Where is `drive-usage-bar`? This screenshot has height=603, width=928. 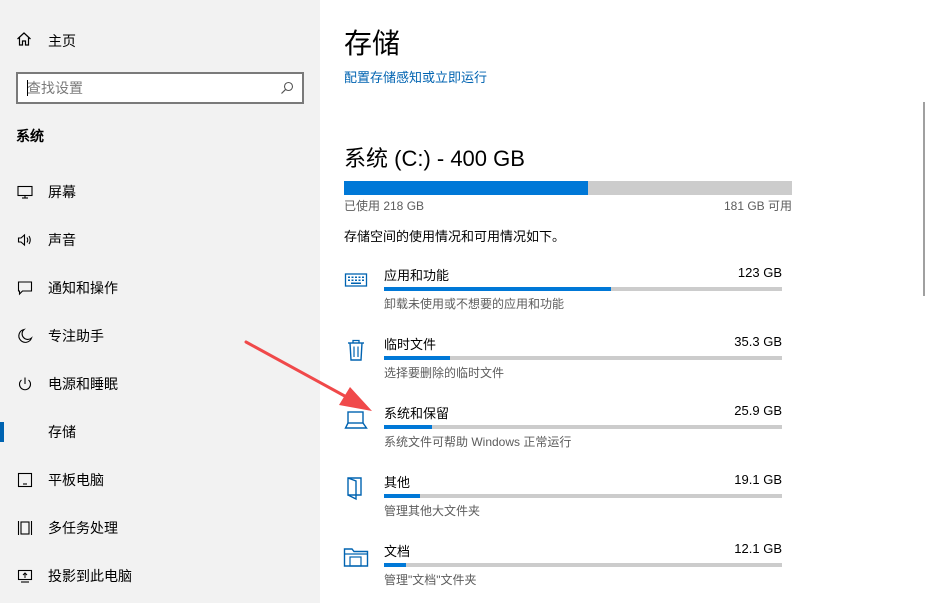
drive-usage-bar is located at coordinates (568, 188).